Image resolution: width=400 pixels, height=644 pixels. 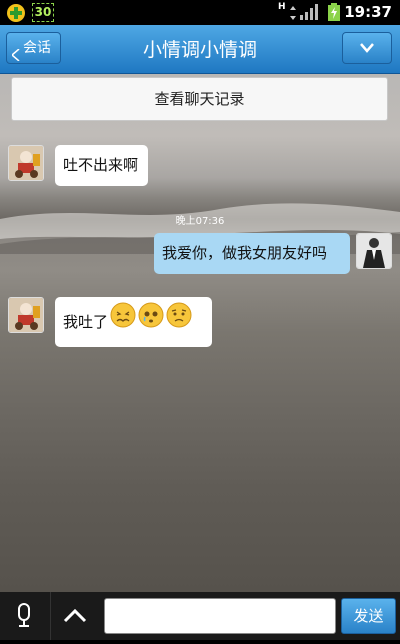 What do you see at coordinates (199, 99) in the screenshot?
I see `view-history-button: 查看聊天记录` at bounding box center [199, 99].